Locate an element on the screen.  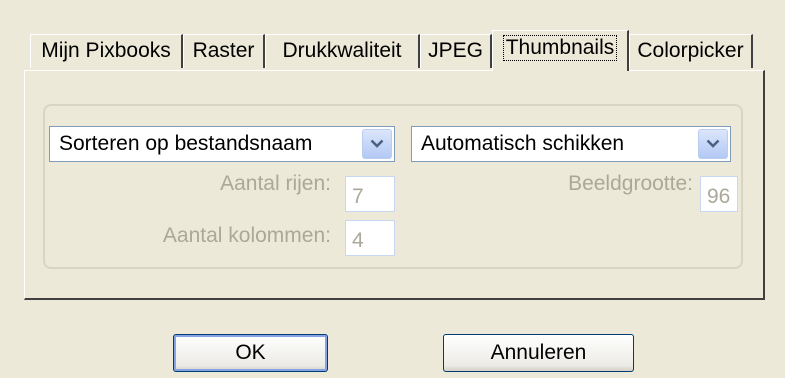
sort-select: Sorteren op bestandsnaam is located at coordinates (222, 144).